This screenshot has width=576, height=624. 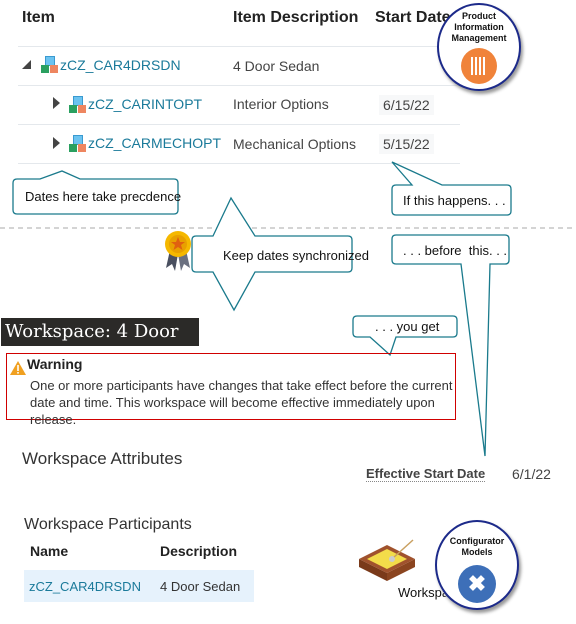 I want to click on configurator-label: Models, so click(x=477, y=552).